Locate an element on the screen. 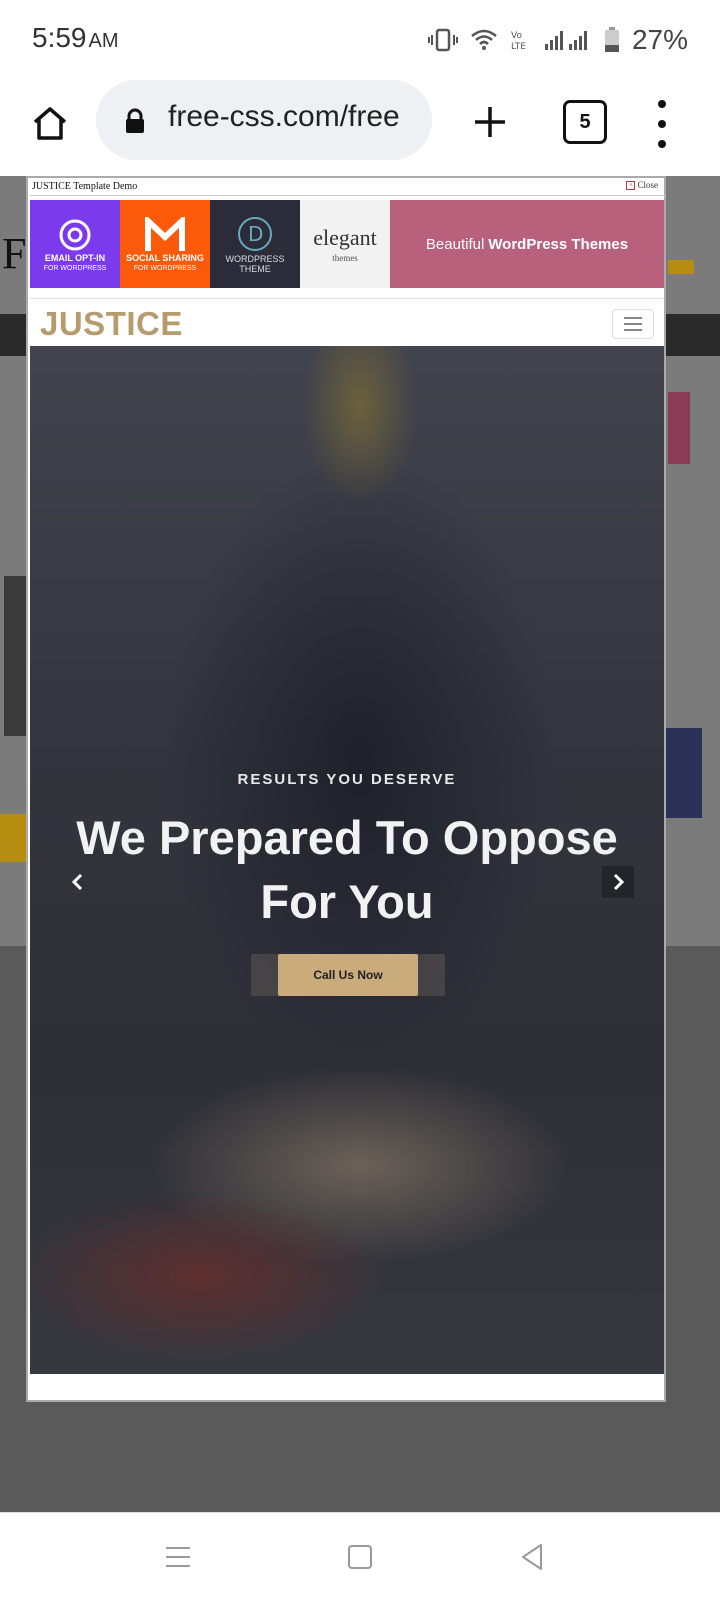 The height and width of the screenshot is (1601, 720). url-text: free-css.com/free is located at coordinates (284, 116).